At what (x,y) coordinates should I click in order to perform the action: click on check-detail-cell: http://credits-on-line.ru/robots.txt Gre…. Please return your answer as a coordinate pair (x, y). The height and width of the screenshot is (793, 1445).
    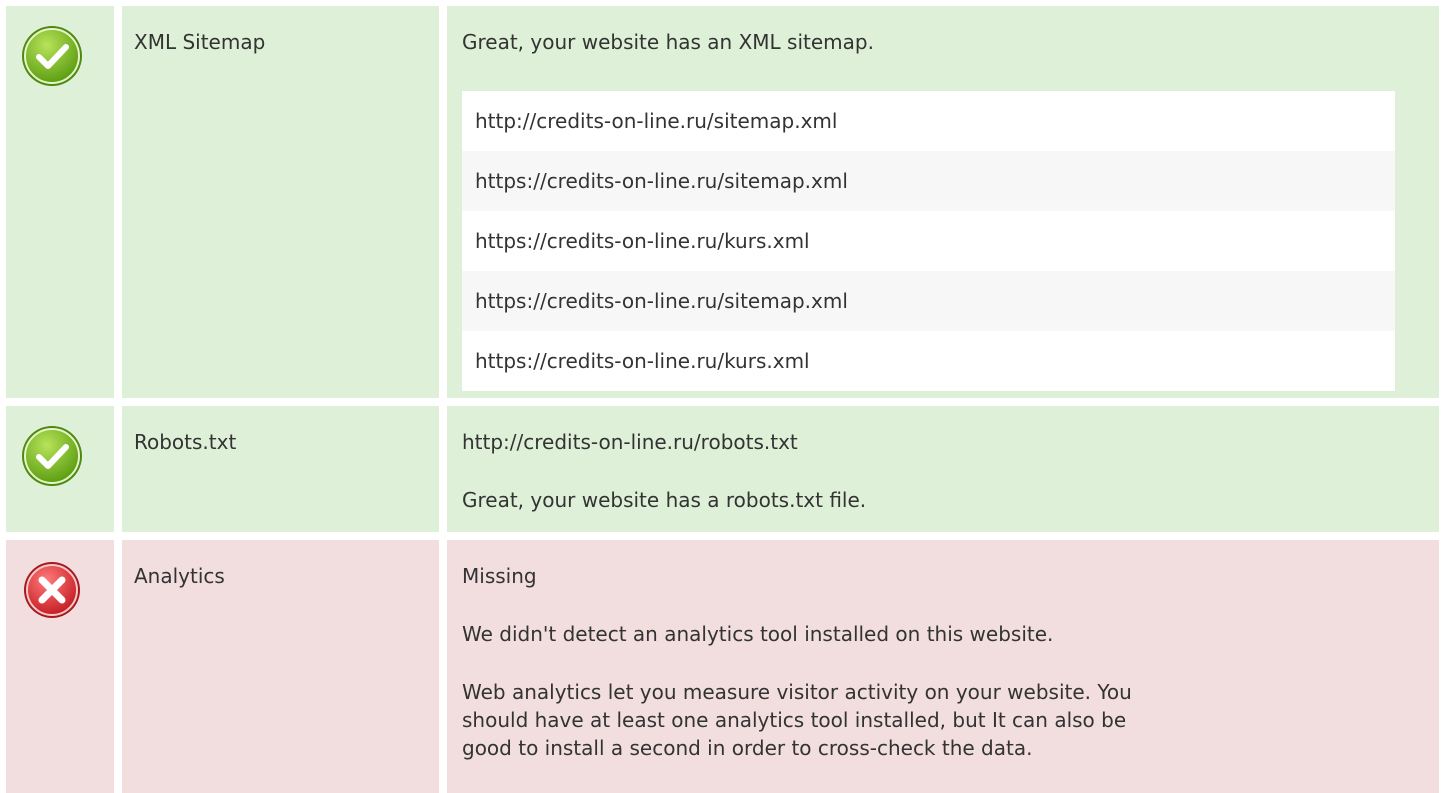
    Looking at the image, I should click on (943, 469).